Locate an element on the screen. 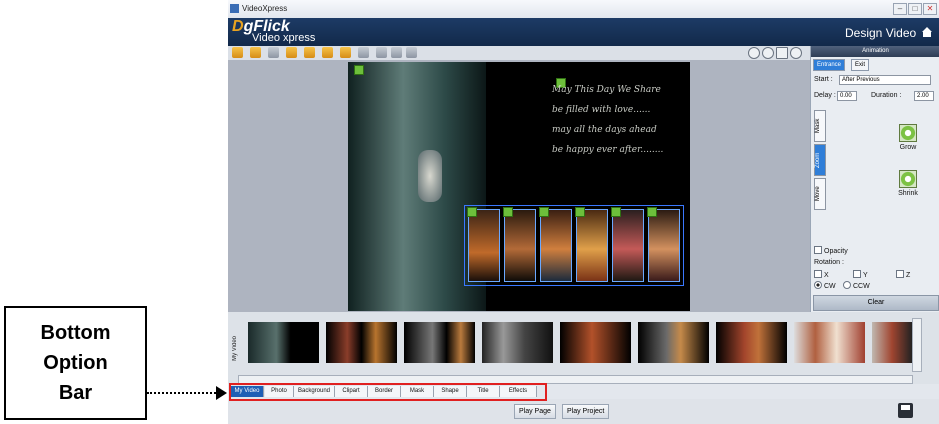 Image resolution: width=939 pixels, height=424 pixels. group-icon is located at coordinates (345, 52).